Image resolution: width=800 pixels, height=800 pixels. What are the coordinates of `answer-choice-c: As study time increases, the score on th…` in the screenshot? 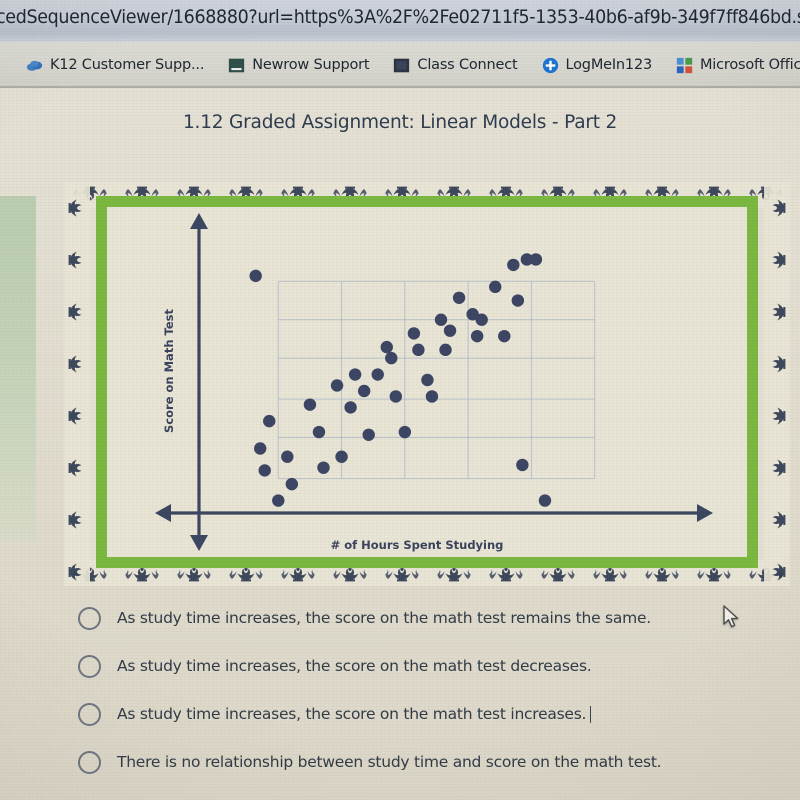 It's located at (408, 714).